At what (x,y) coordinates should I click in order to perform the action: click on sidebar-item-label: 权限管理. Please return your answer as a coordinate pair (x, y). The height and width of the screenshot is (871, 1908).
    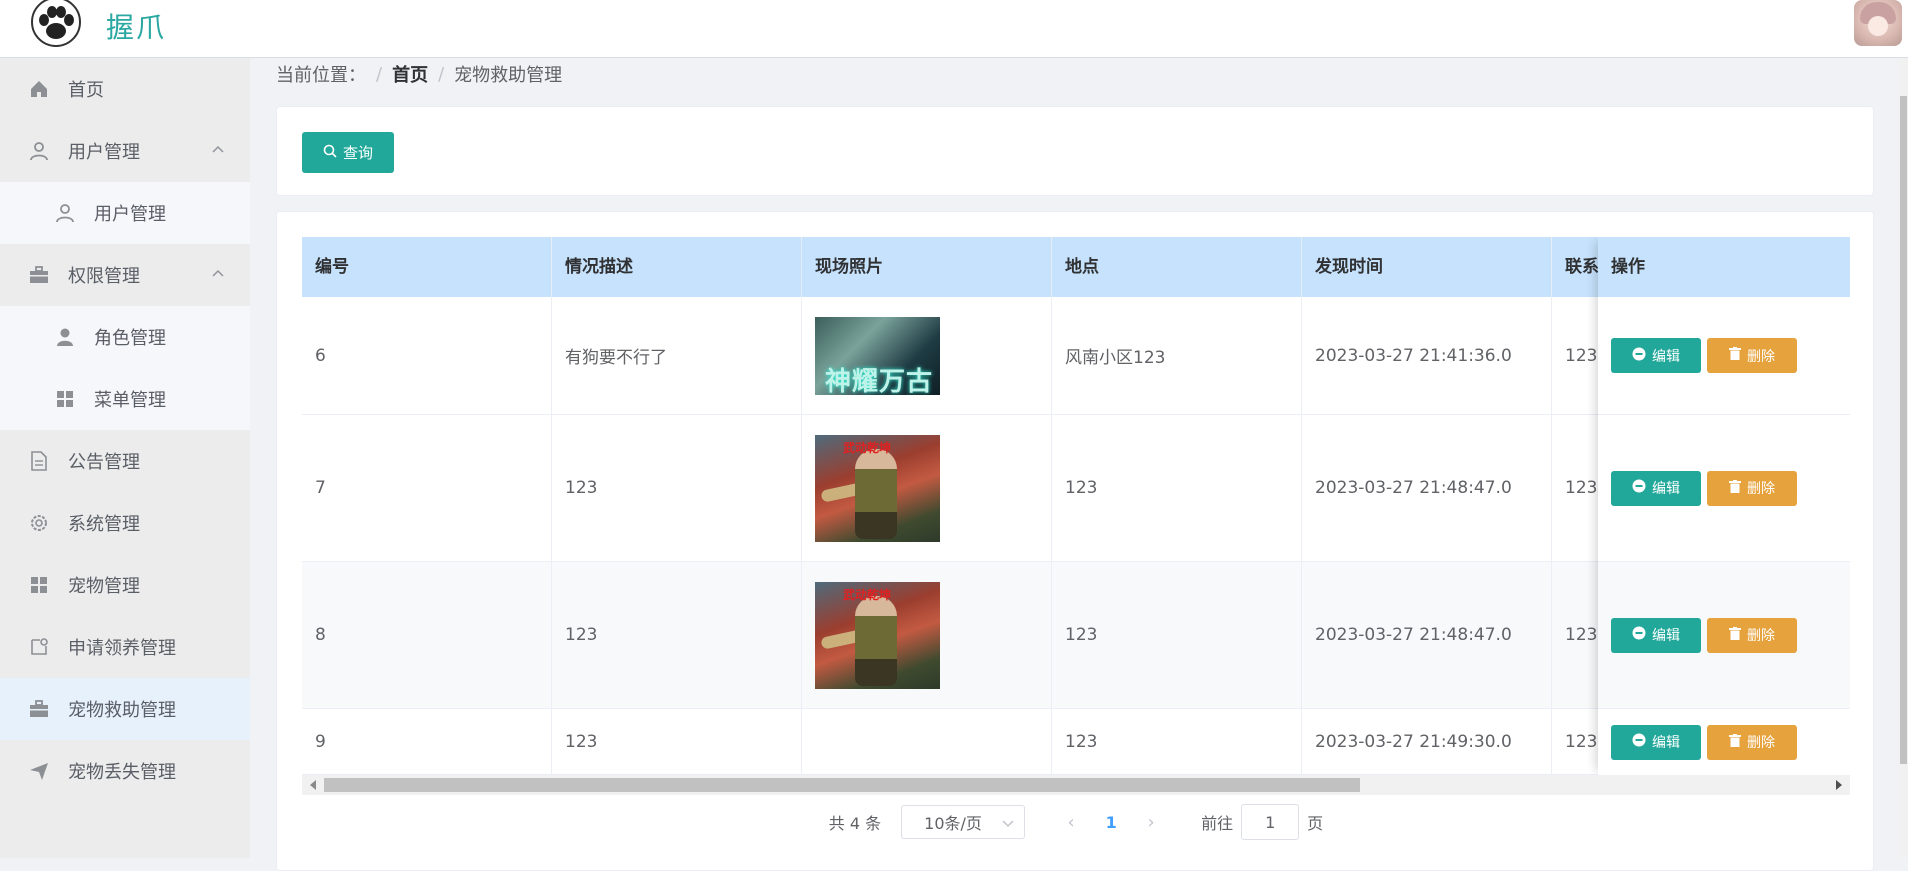
    Looking at the image, I should click on (104, 276).